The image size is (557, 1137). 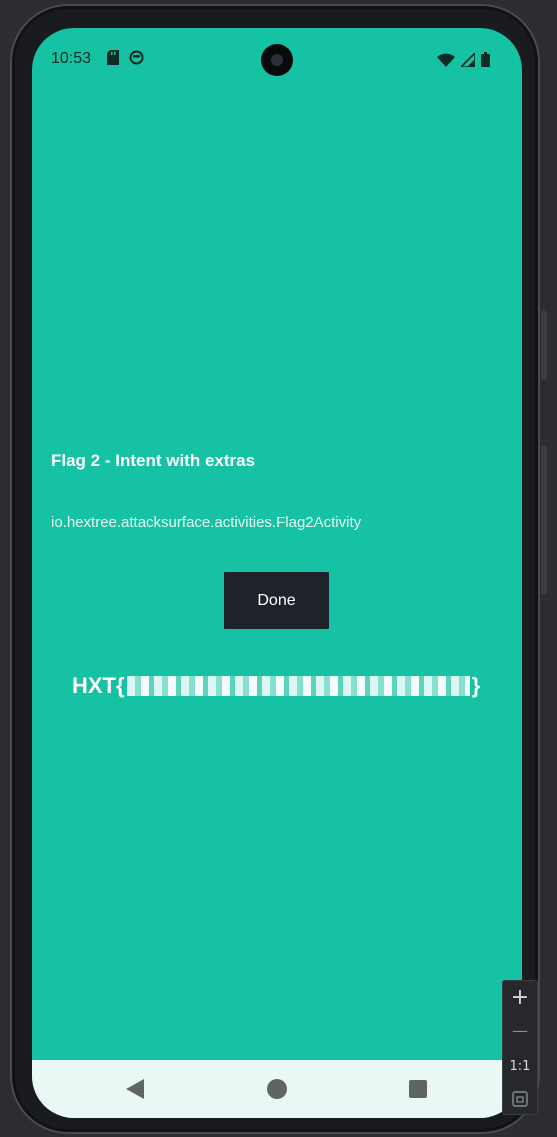 I want to click on flag-text: HXT{ }, so click(x=276, y=686).